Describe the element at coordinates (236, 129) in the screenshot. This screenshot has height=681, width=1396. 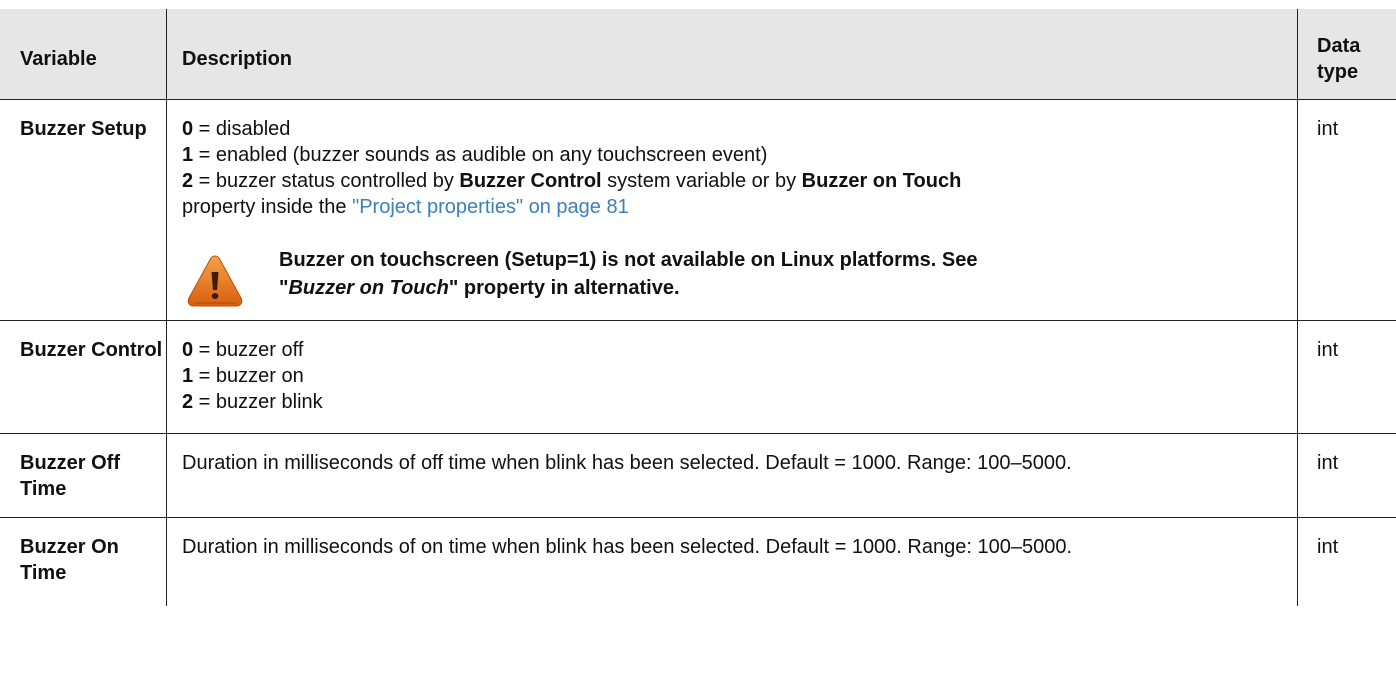
I see `description-line: 0 = disabled` at that location.